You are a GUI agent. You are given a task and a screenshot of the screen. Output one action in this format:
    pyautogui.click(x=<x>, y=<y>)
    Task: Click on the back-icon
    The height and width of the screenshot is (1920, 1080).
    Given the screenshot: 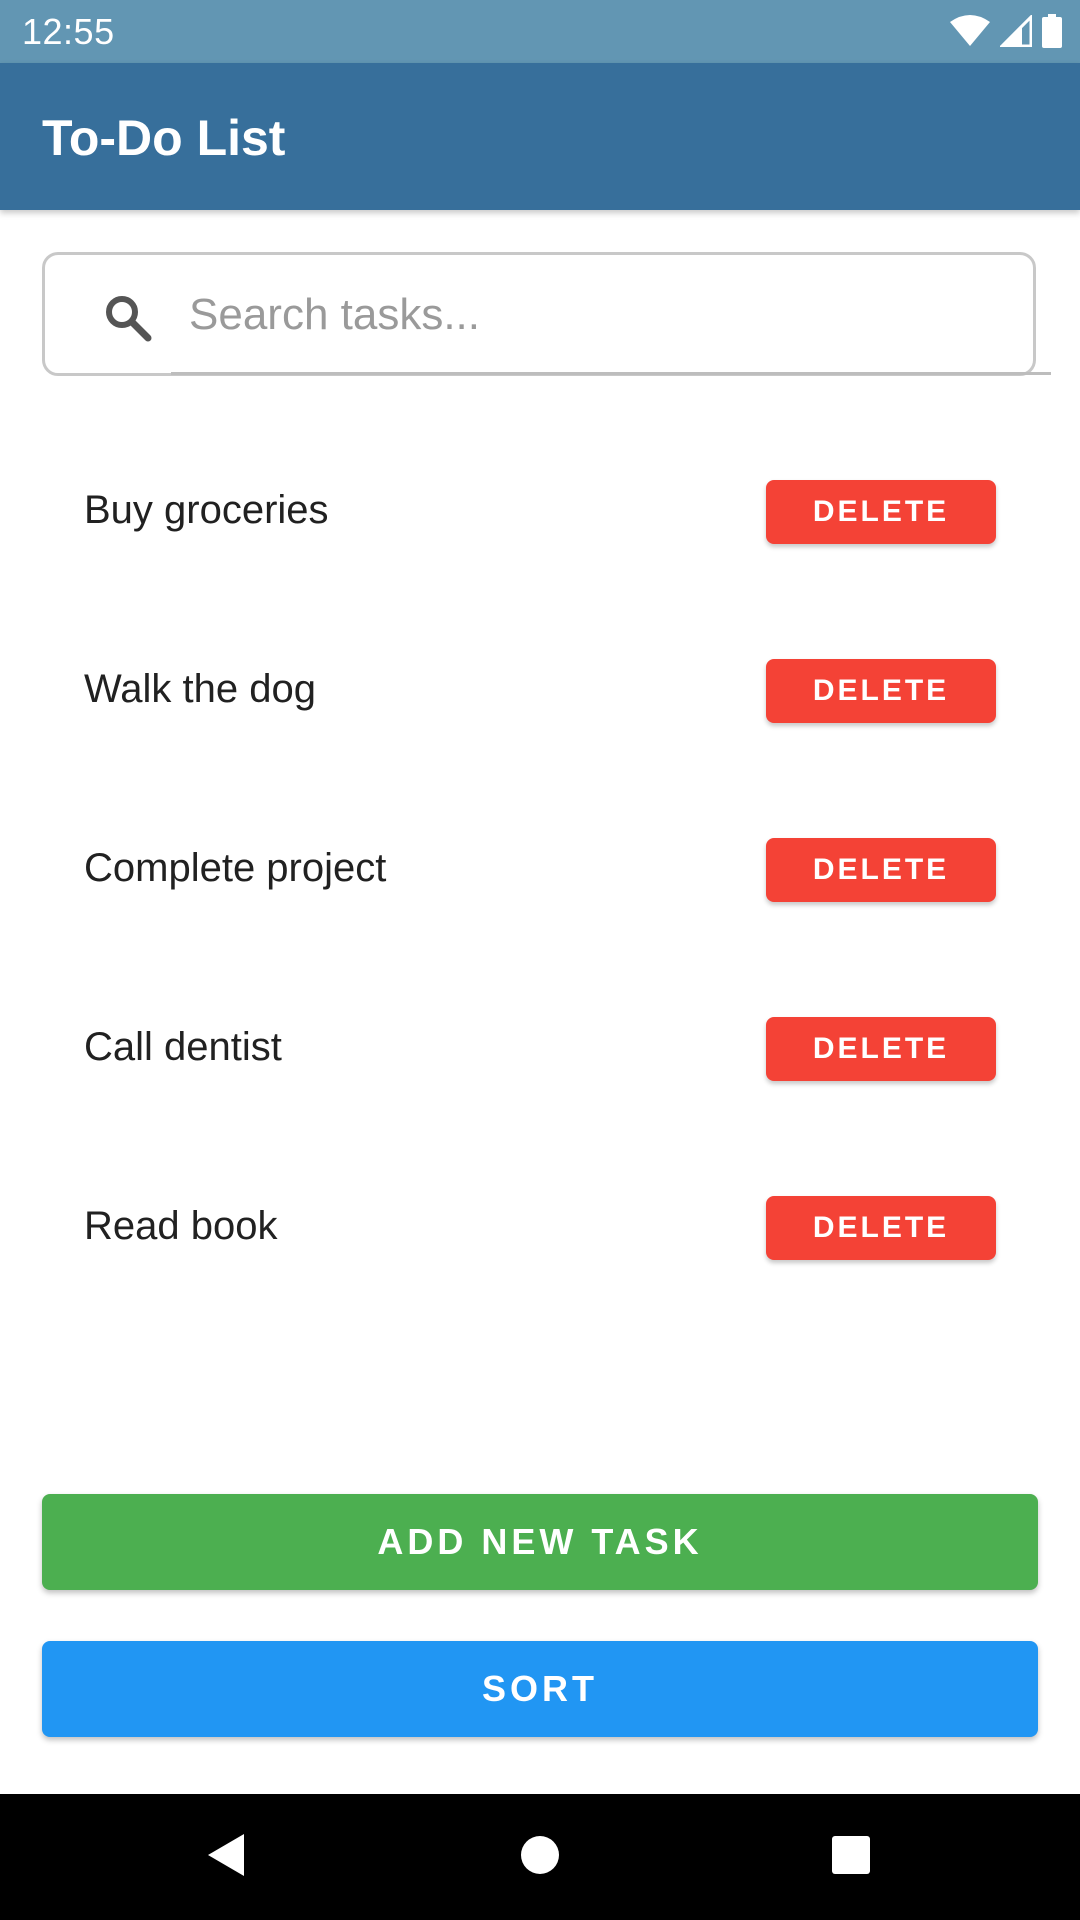 What is the action you would take?
    pyautogui.click(x=226, y=1857)
    